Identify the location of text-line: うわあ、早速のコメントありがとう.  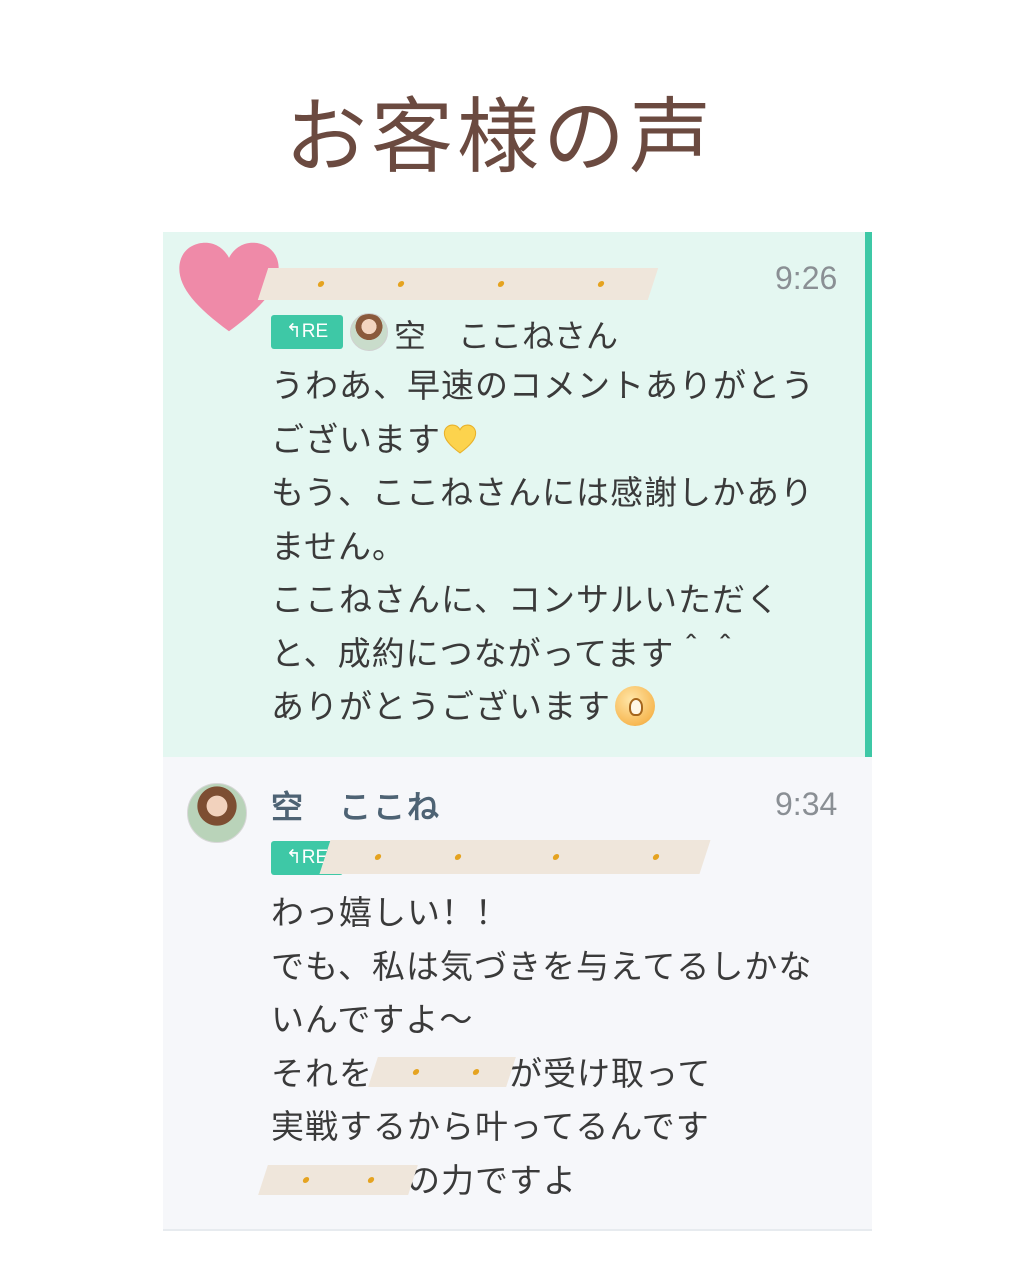
(543, 385).